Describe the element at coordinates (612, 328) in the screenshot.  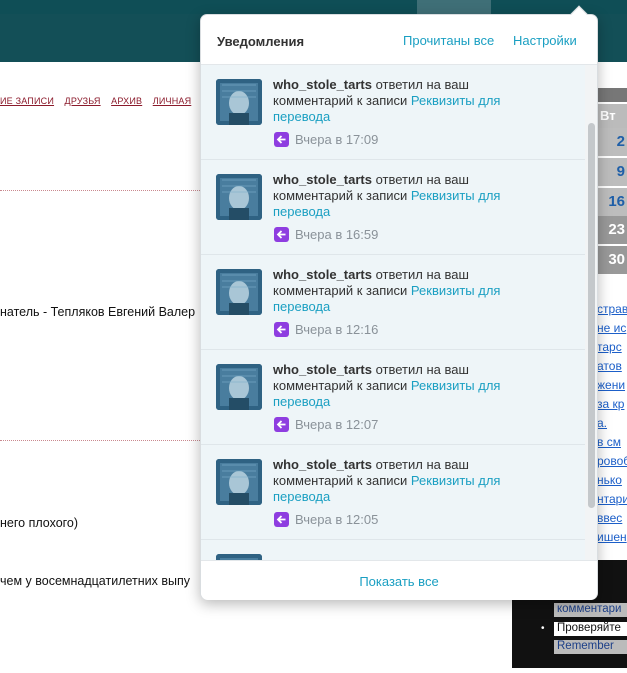
I see `sidebar-link: не ис` at that location.